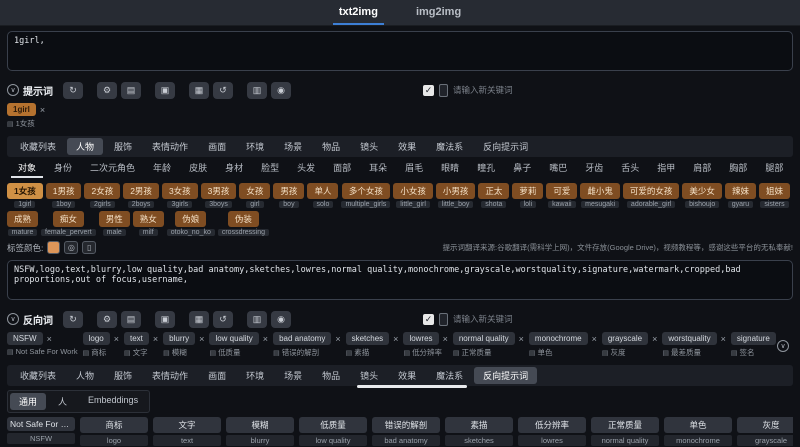 This screenshot has height=447, width=800. I want to click on negative-chip-label: monochrome, so click(558, 338).